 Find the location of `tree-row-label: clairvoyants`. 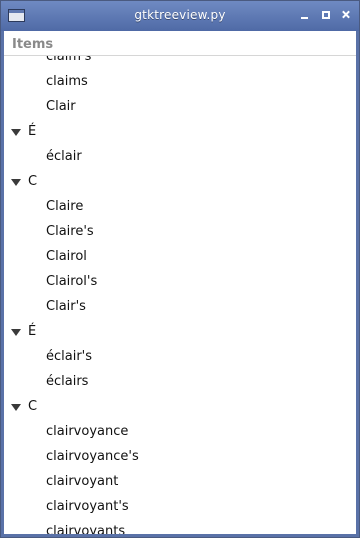

tree-row-label: clairvoyants is located at coordinates (86, 529).